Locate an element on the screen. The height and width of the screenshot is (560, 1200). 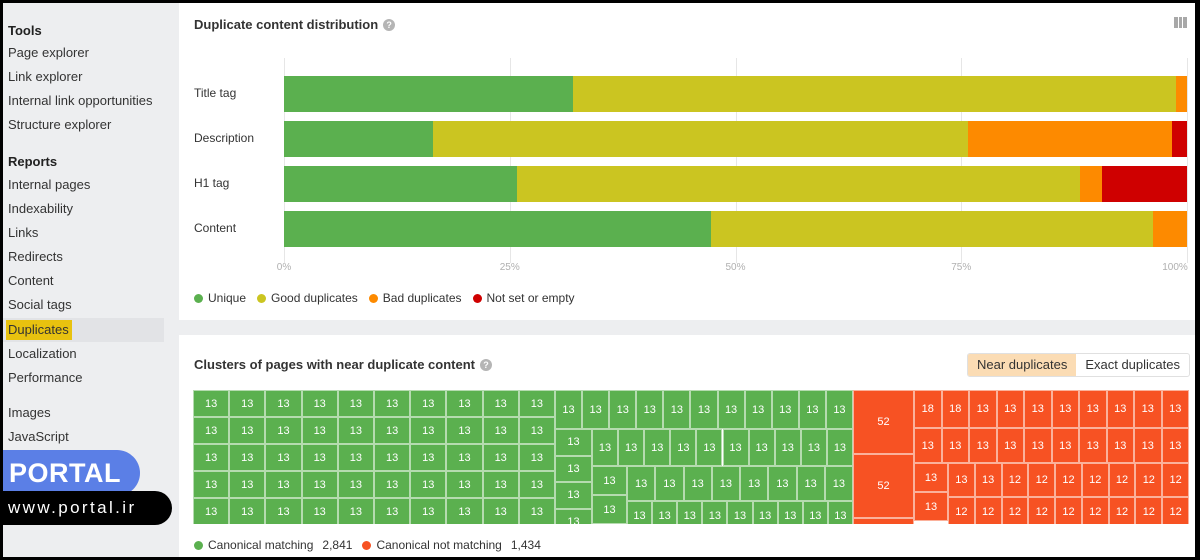
sidebar-item-link-explorer: Link explorer is located at coordinates (83, 77).